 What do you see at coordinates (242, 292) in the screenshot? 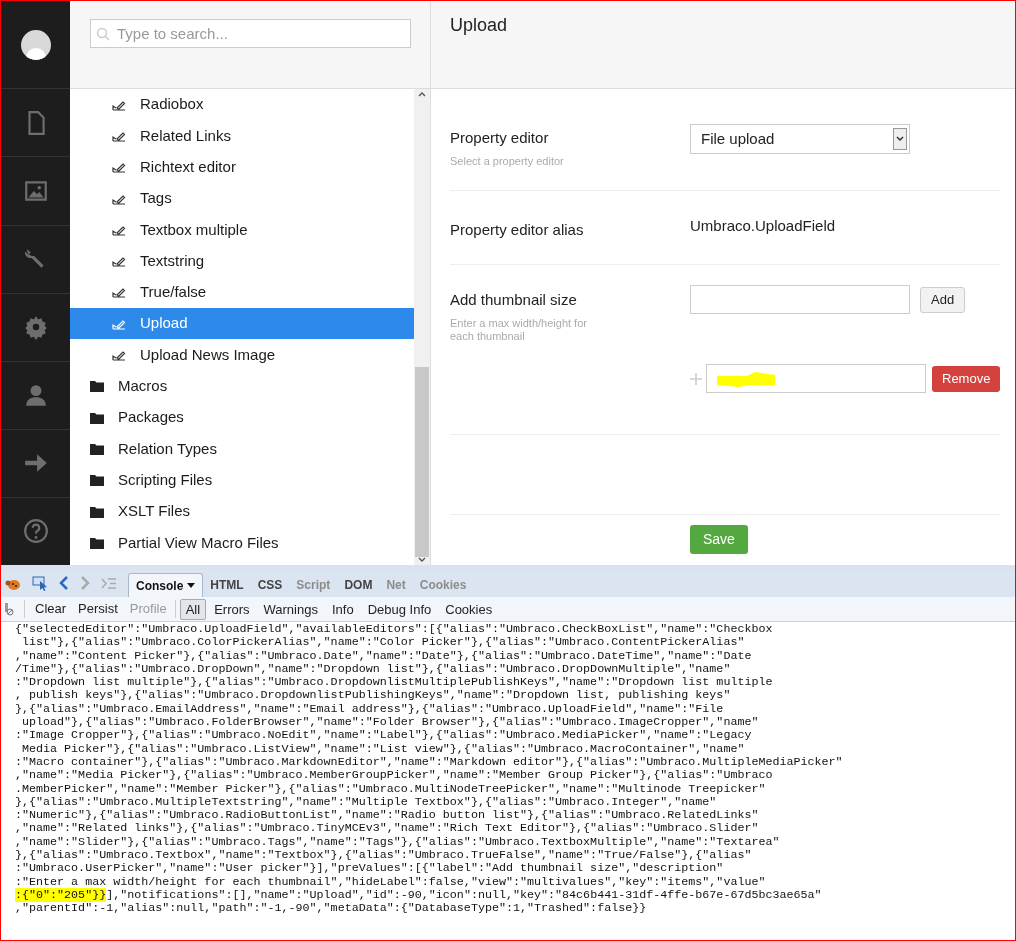
I see `tree-item: True/false` at bounding box center [242, 292].